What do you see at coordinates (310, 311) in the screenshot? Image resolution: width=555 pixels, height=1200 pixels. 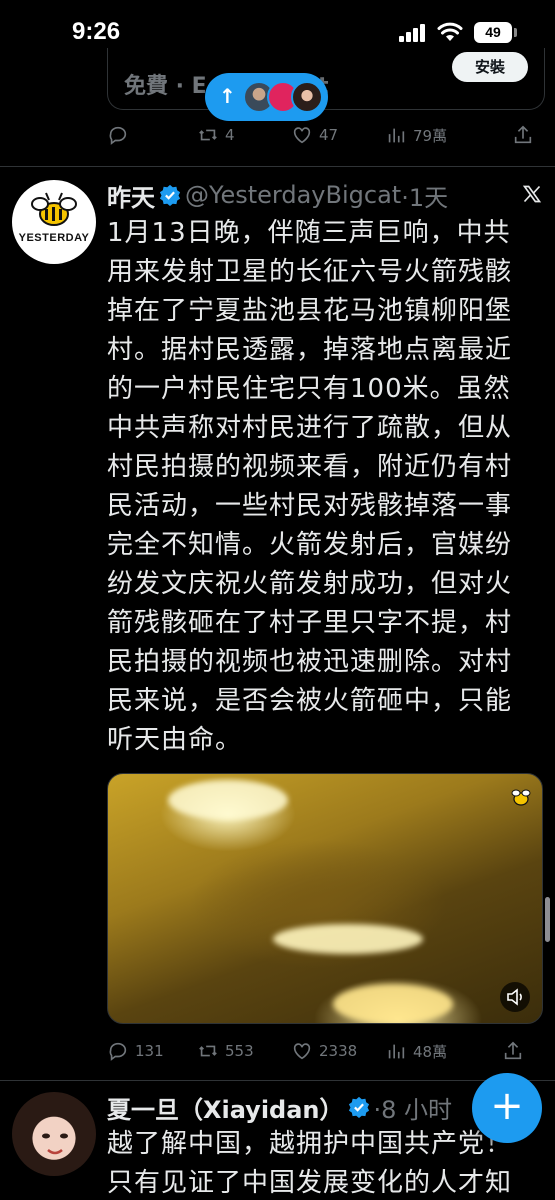 I see `tweet-text-line: 掉在了宁夏盐池县花马池镇柳阳堡` at bounding box center [310, 311].